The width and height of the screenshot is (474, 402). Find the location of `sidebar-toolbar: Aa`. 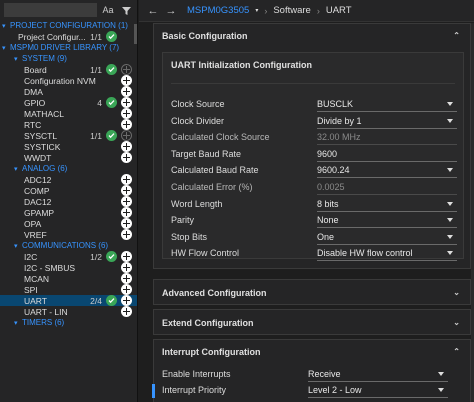

sidebar-toolbar: Aa is located at coordinates (68, 10).